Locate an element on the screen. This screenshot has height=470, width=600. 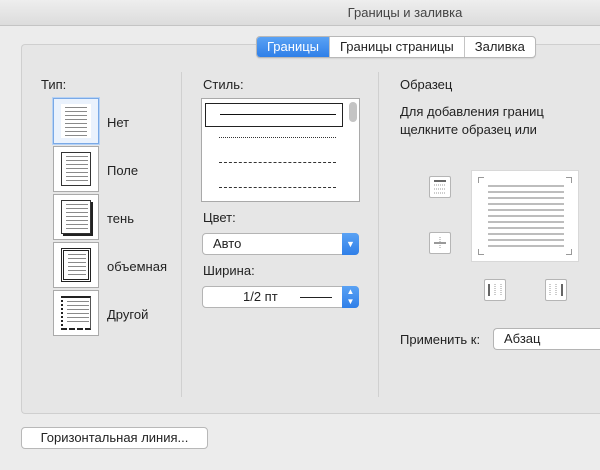
type-item-shadow is located at coordinates (76, 217).